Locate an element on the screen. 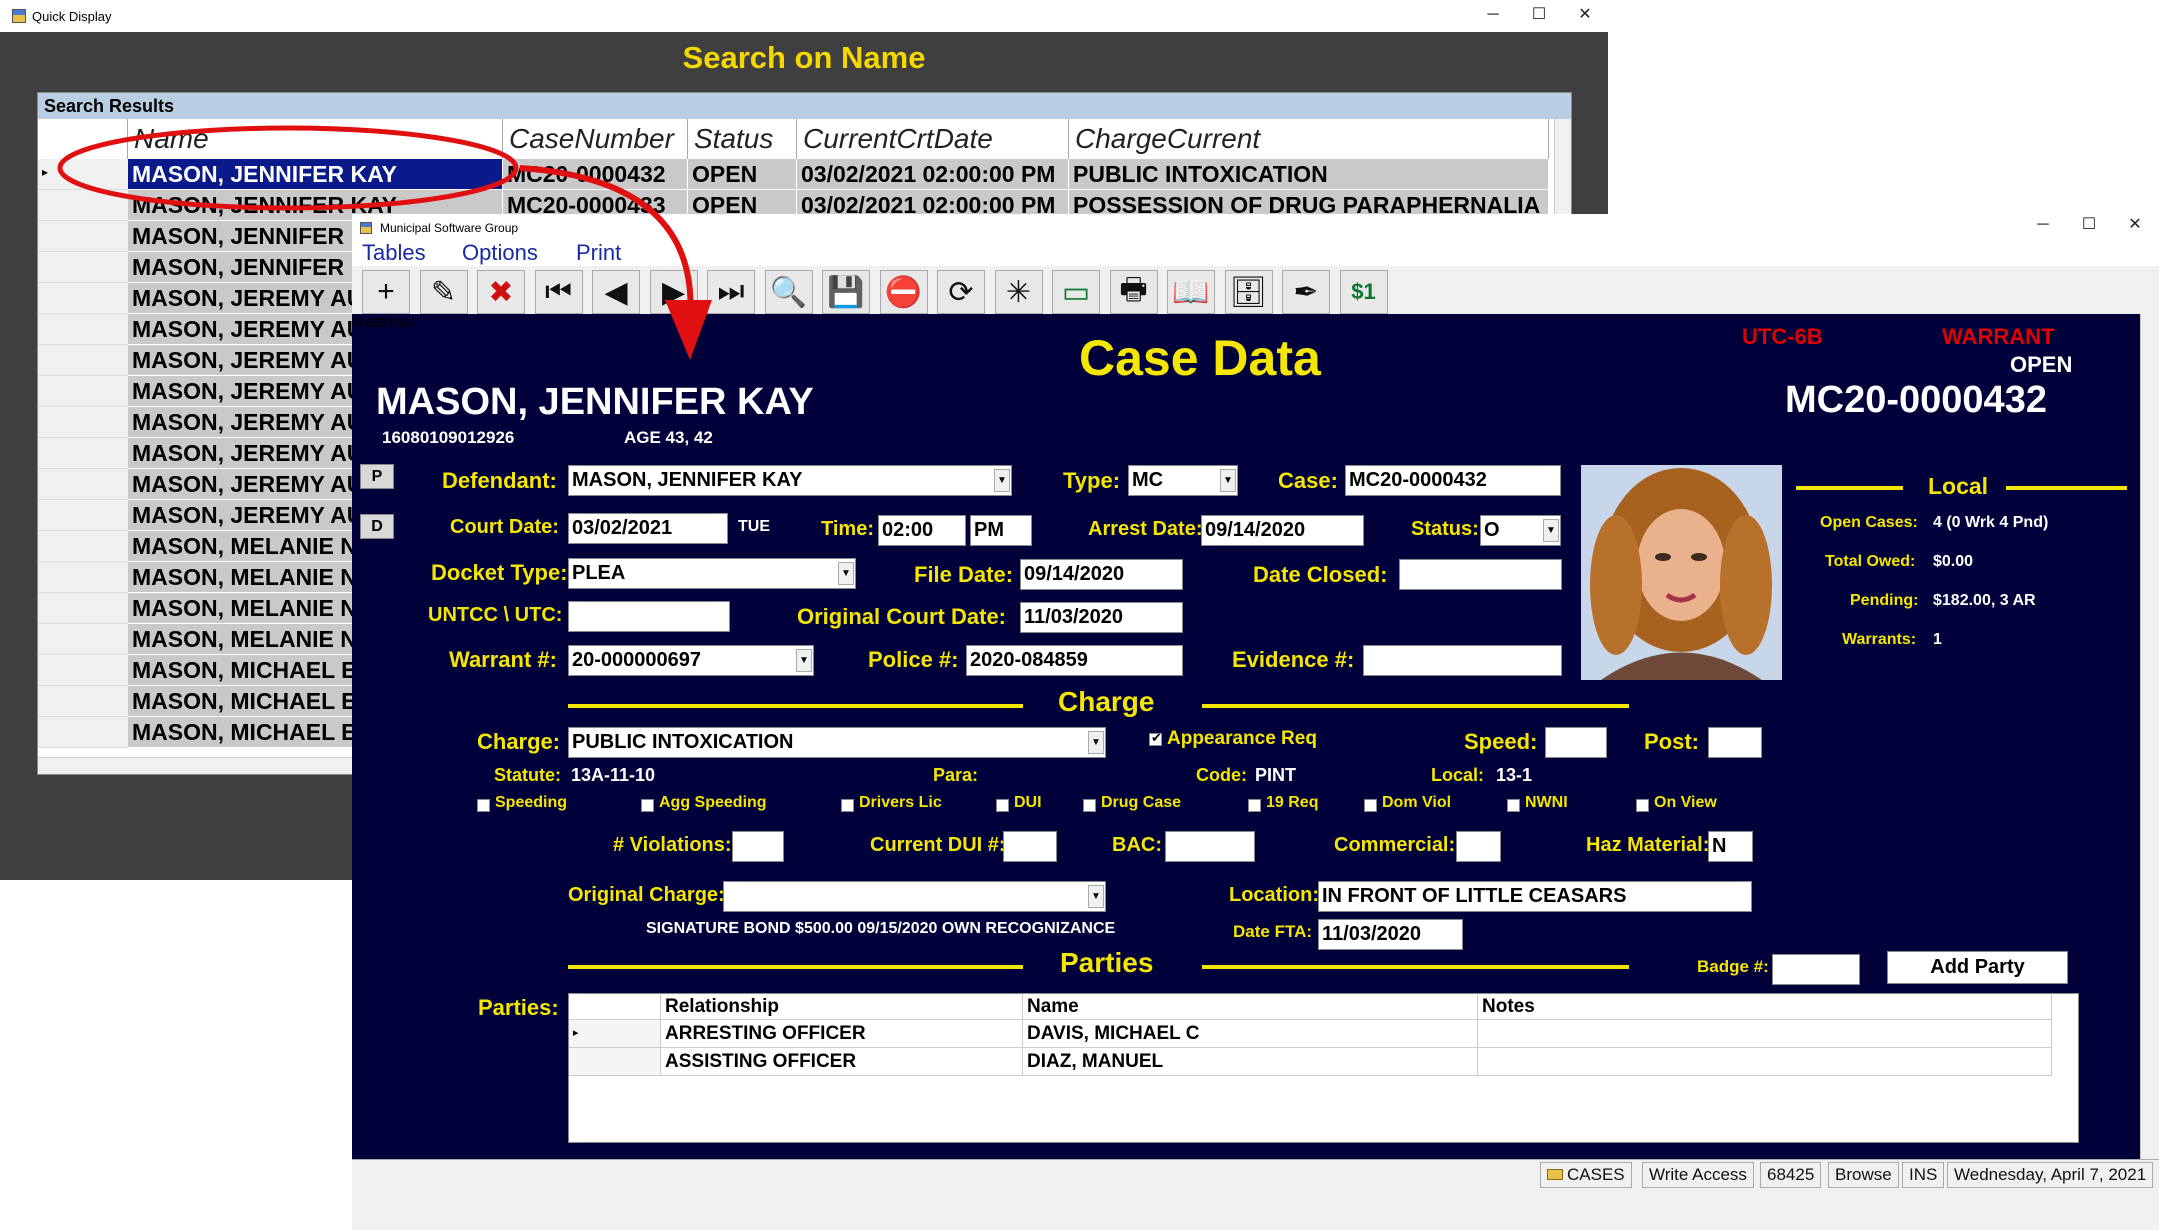  type-select: MC ▼ is located at coordinates (1183, 480).